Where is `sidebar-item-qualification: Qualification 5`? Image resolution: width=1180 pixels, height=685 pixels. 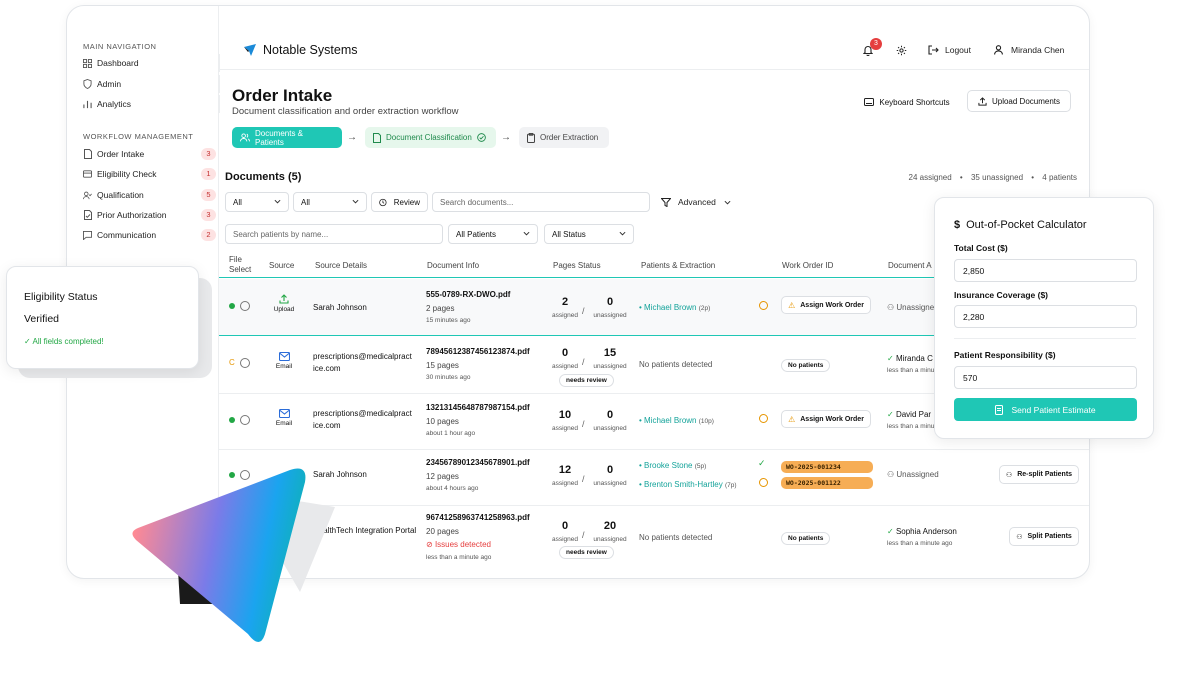
sidebar-item-qualification: Qualification 5 is located at coordinates (149, 195).